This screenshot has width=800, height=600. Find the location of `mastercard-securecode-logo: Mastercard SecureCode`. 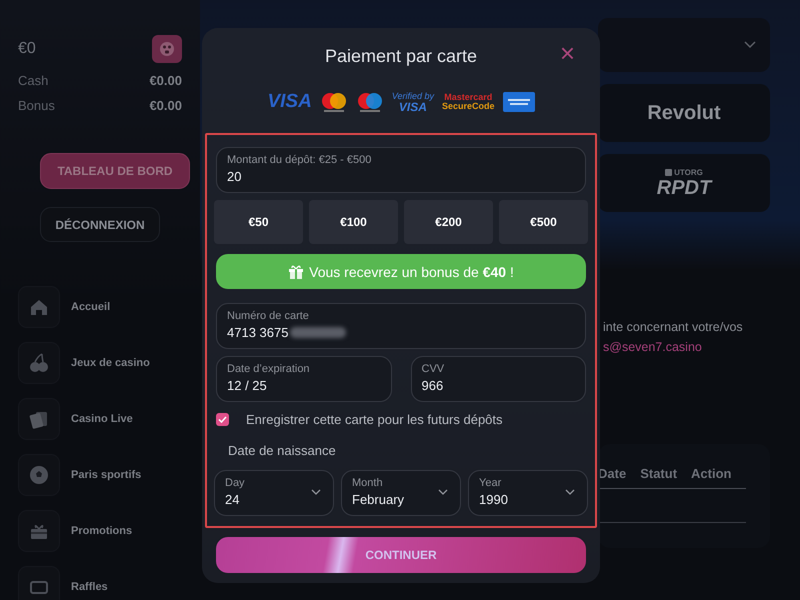

mastercard-securecode-logo: Mastercard SecureCode is located at coordinates (468, 102).